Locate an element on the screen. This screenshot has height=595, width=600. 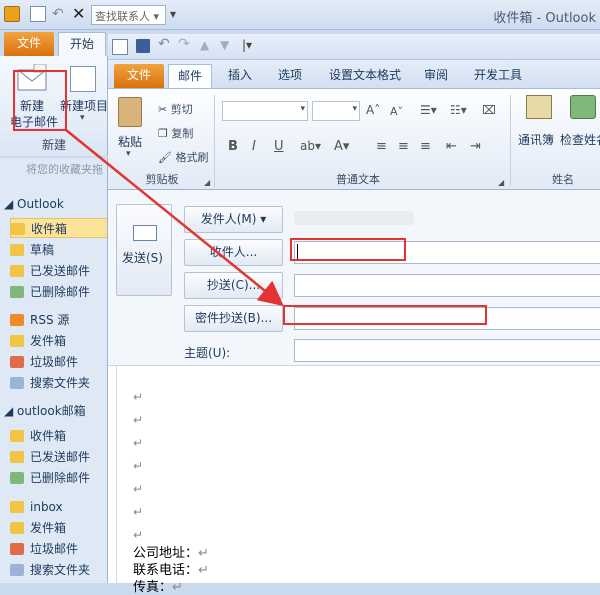
annotation-arrow is located at coordinates (174, 218).